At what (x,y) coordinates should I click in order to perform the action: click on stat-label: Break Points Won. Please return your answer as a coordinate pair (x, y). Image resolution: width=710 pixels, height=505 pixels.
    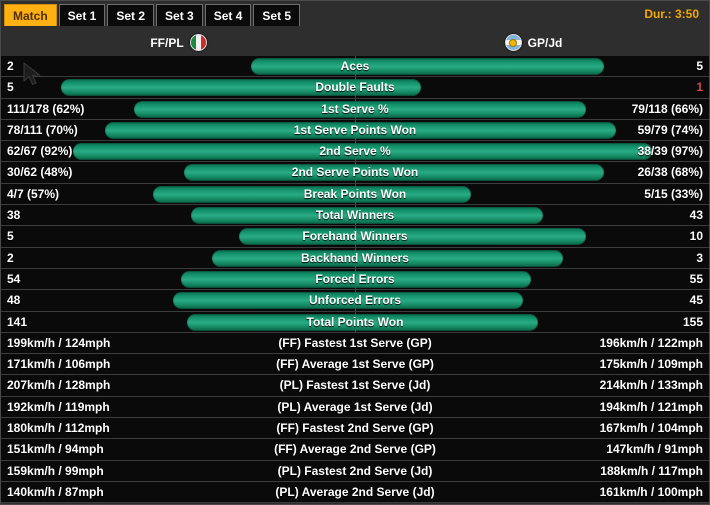
    Looking at the image, I should click on (355, 193).